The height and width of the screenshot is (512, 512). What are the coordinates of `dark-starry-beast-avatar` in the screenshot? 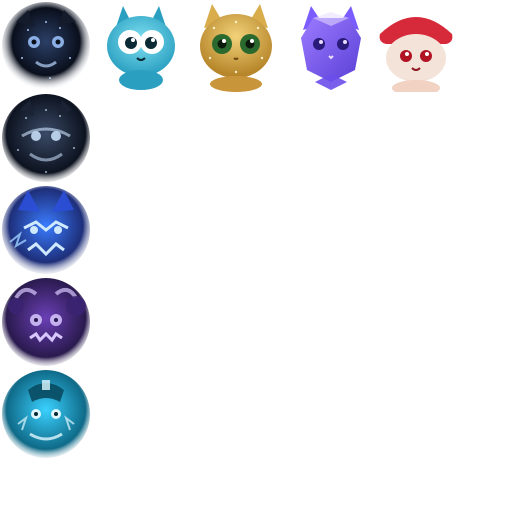 It's located at (46, 46).